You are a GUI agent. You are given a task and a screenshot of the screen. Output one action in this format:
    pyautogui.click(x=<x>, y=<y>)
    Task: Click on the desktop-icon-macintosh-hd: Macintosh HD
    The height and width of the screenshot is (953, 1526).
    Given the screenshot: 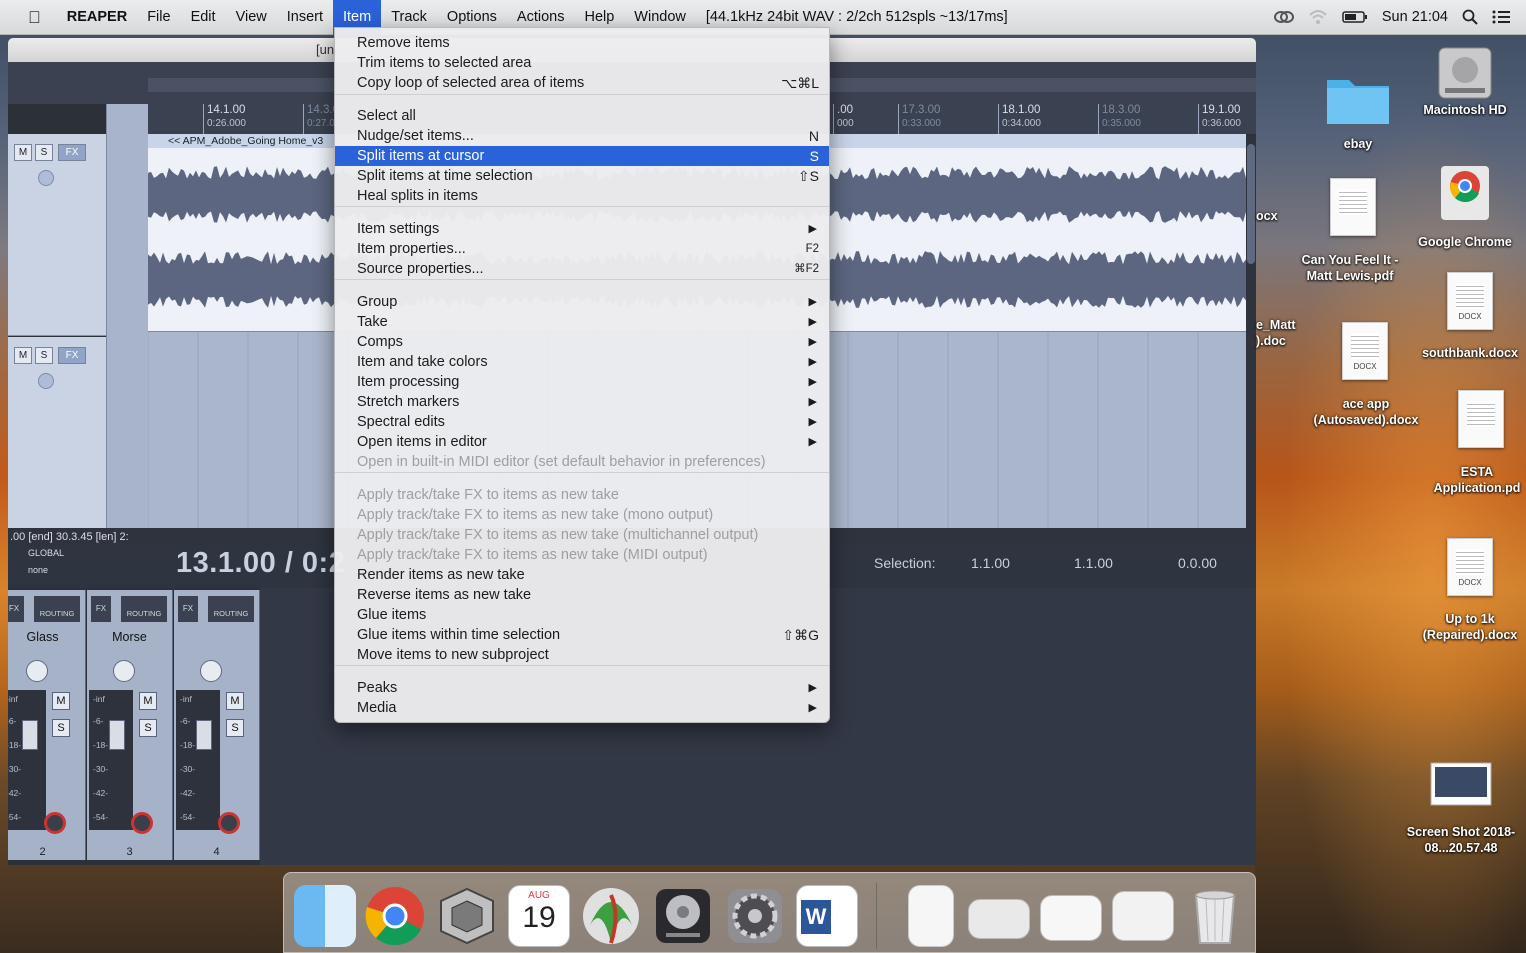 What is the action you would take?
    pyautogui.click(x=1465, y=79)
    